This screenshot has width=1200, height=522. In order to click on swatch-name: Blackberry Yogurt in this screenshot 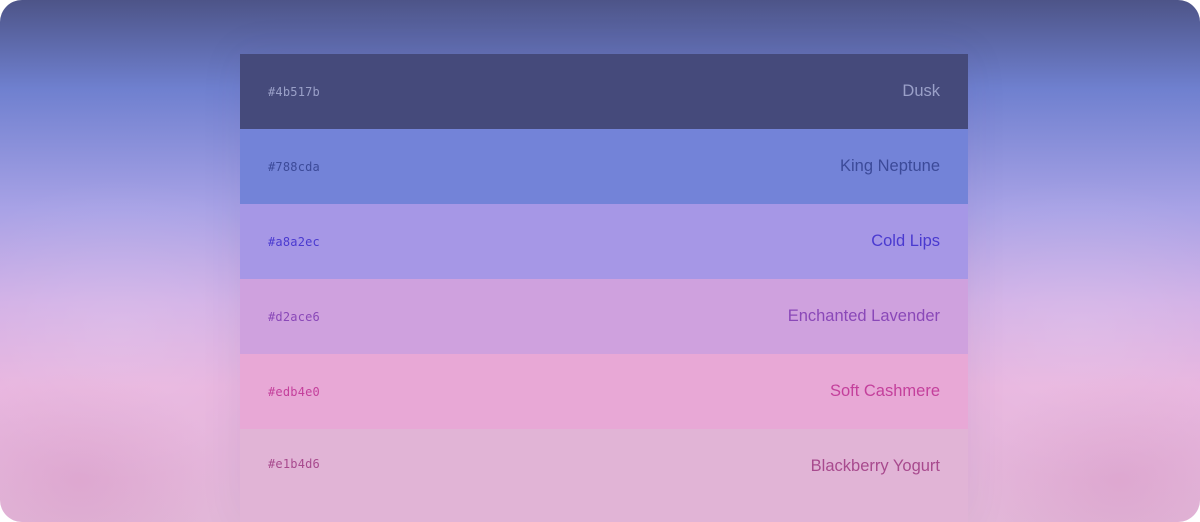, I will do `click(875, 466)`.